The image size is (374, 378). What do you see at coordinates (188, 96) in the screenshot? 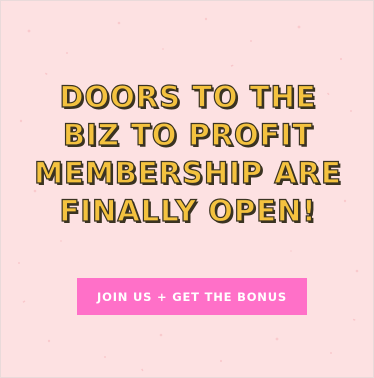
I see `headline-line-1: DOORS TO THE` at bounding box center [188, 96].